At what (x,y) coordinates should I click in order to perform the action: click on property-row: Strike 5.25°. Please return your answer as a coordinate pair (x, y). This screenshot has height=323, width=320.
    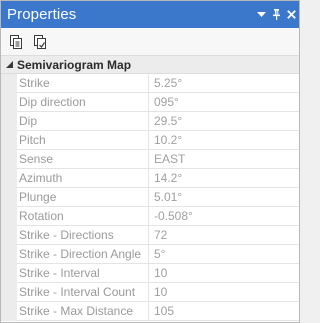
    Looking at the image, I should click on (150, 83).